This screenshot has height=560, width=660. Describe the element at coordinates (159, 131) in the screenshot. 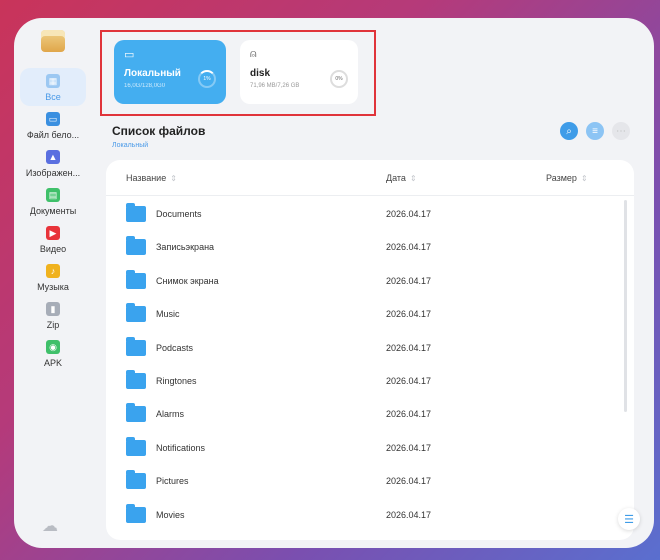

I see `page-title: Список файлов` at that location.